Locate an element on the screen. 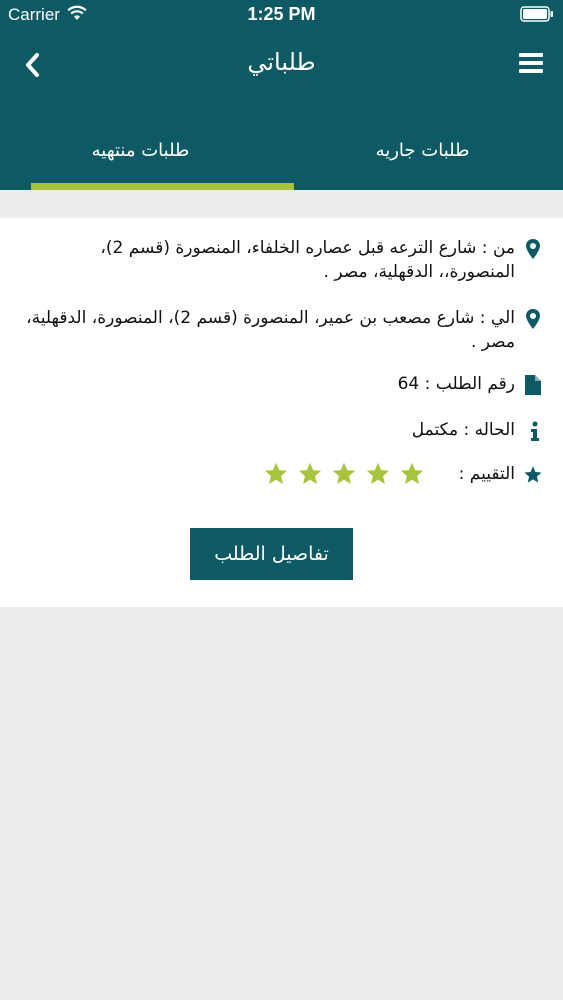 The image size is (563, 1000). rating-stars is located at coordinates (353, 474).